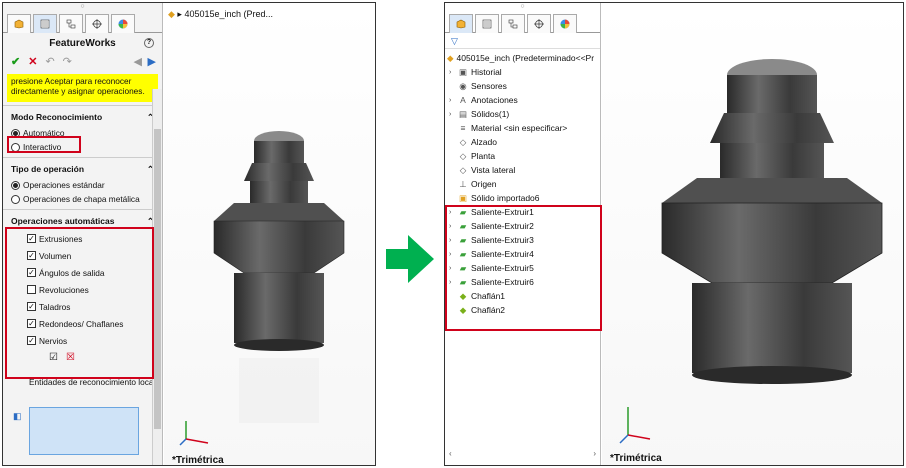 This screenshot has width=906, height=468. What do you see at coordinates (594, 454) in the screenshot?
I see `scroll-right-icon: ›` at bounding box center [594, 454].